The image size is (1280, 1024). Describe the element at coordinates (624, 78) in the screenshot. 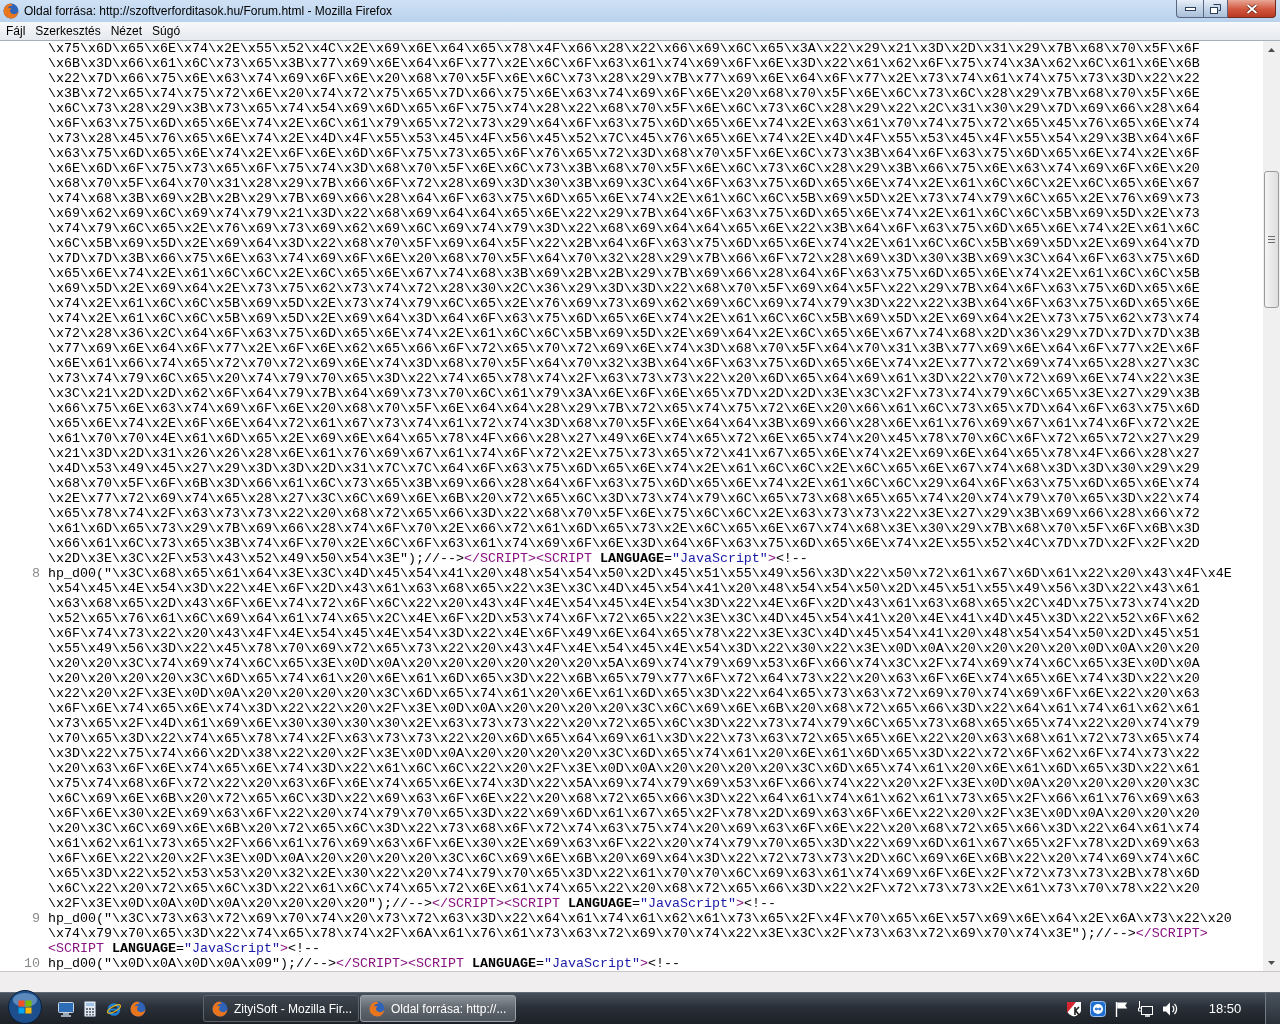

I see `source-code-line: \x22\x7D\x66\x75\x6E\x63\x74\x69\x6F\x6E\x20\x68\x70\x5F\x6E\x6C\x73\x28\x29\x7B\x77\x69\x6E\x64\x6F\x77\x2E\x73\x74\x61\x74\x75\x73\x3D\x22\x22` at that location.